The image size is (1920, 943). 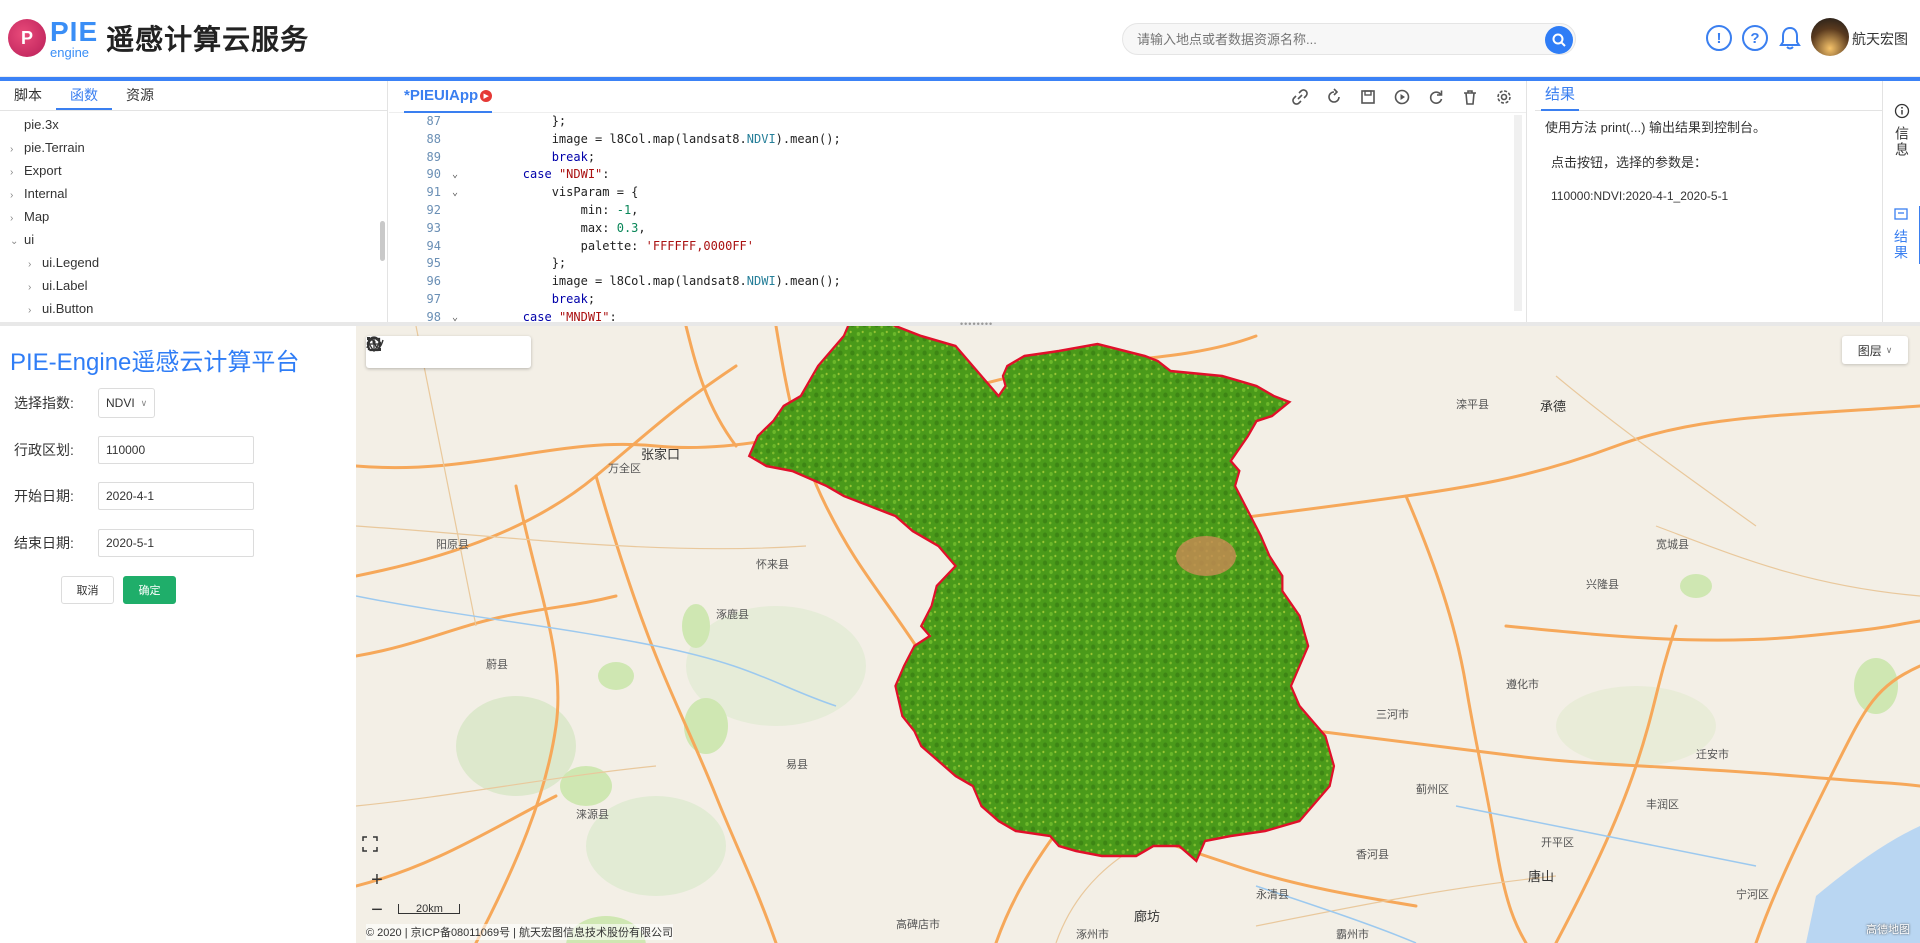 I want to click on search-button, so click(x=1559, y=40).